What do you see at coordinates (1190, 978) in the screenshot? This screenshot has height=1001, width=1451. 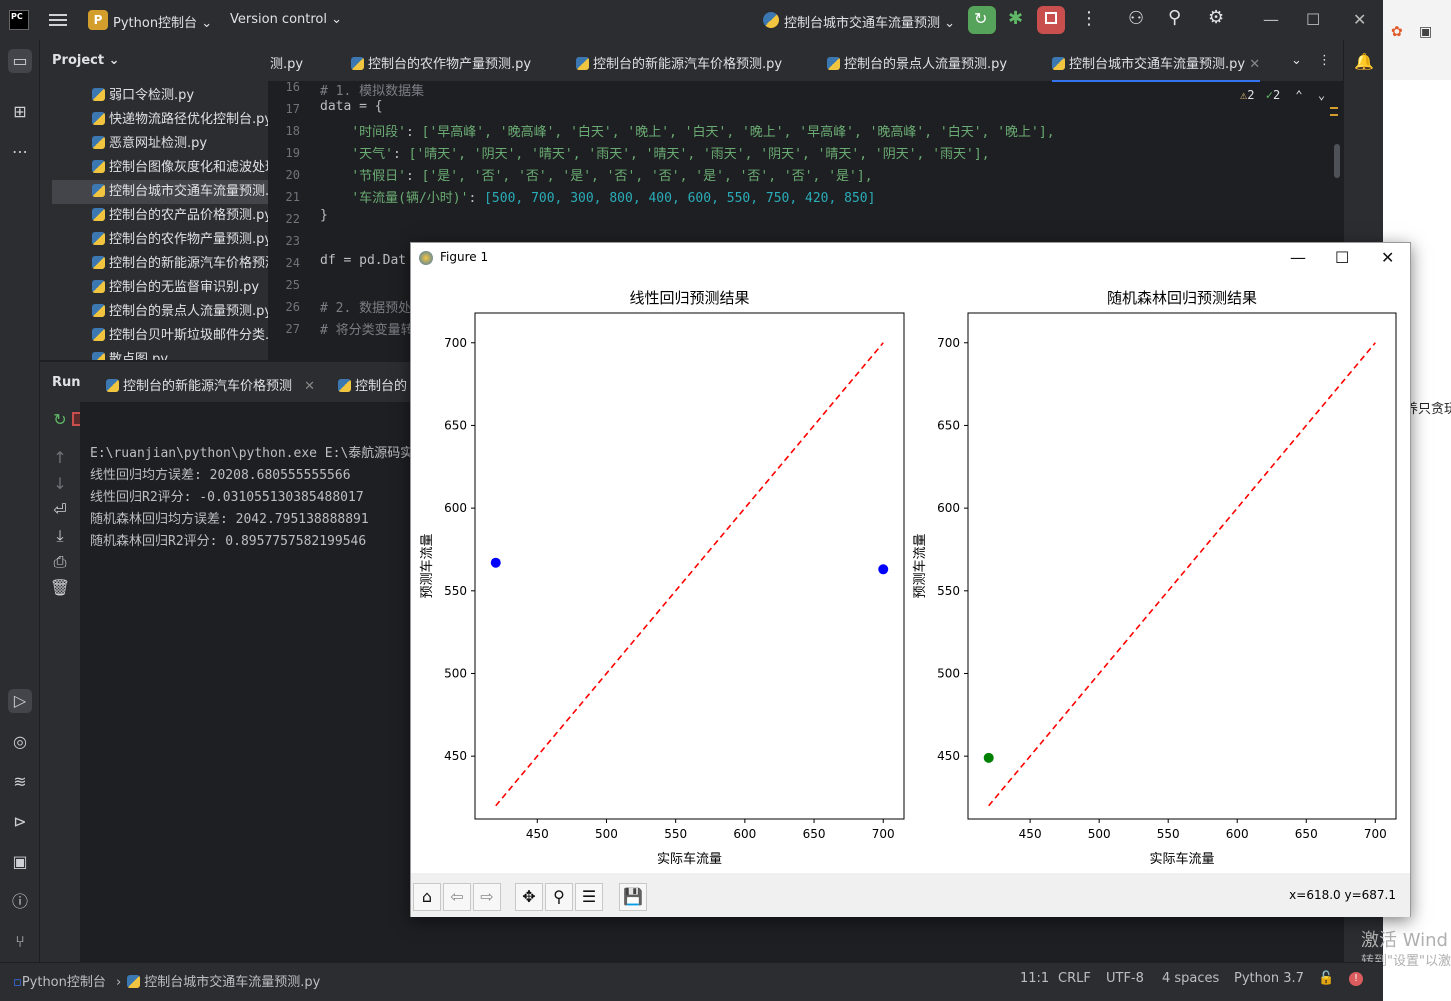 I see `indent-setting: 4 spaces` at bounding box center [1190, 978].